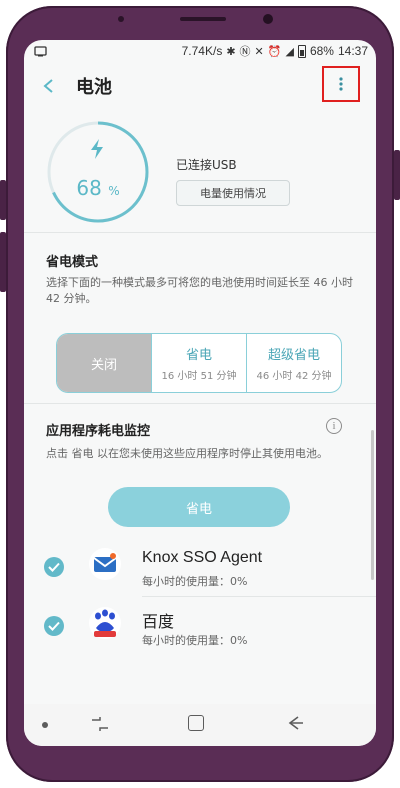 Image resolution: width=400 pixels, height=788 pixels. What do you see at coordinates (45, 725) in the screenshot?
I see `nav-dot-indicator` at bounding box center [45, 725].